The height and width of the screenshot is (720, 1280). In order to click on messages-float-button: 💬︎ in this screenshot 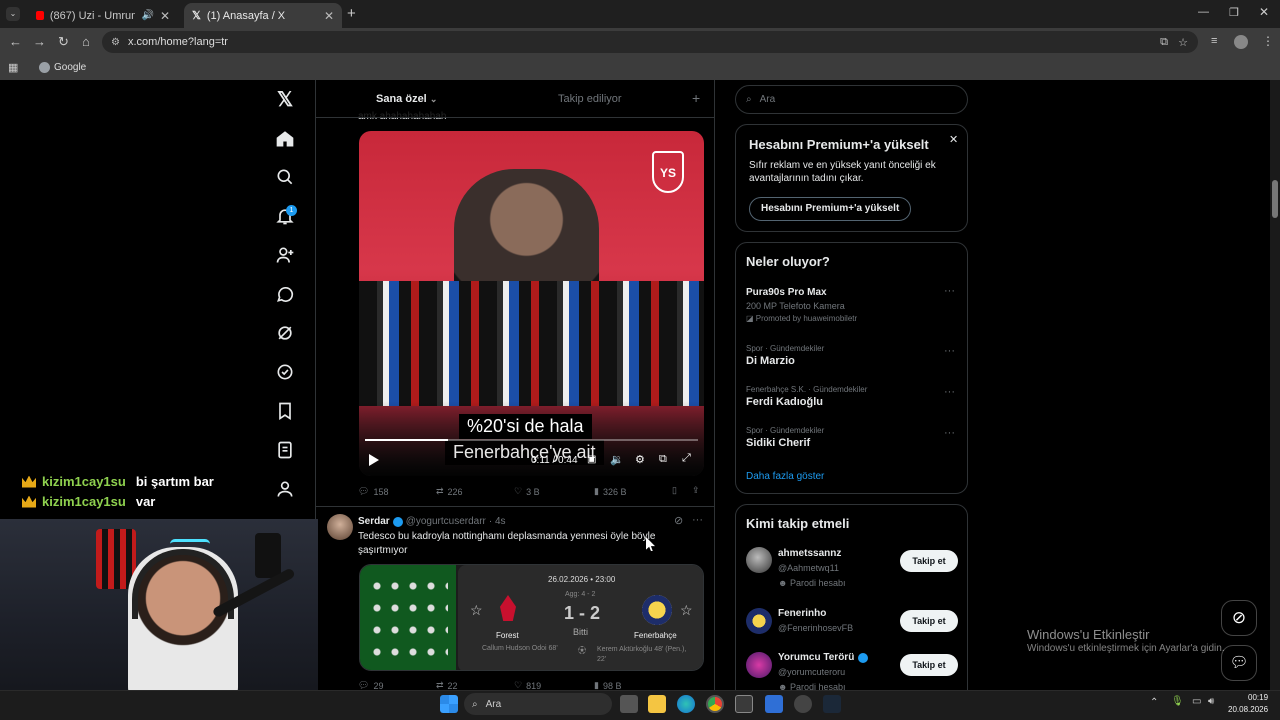, I will do `click(1239, 663)`.